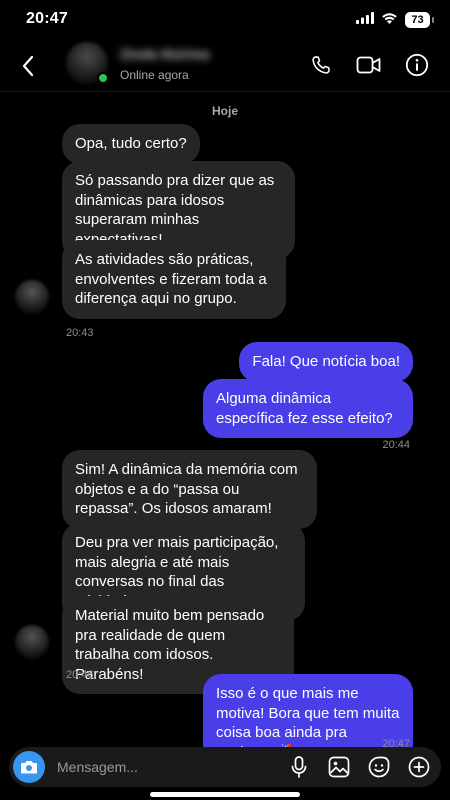  I want to click on info-icon, so click(417, 65).